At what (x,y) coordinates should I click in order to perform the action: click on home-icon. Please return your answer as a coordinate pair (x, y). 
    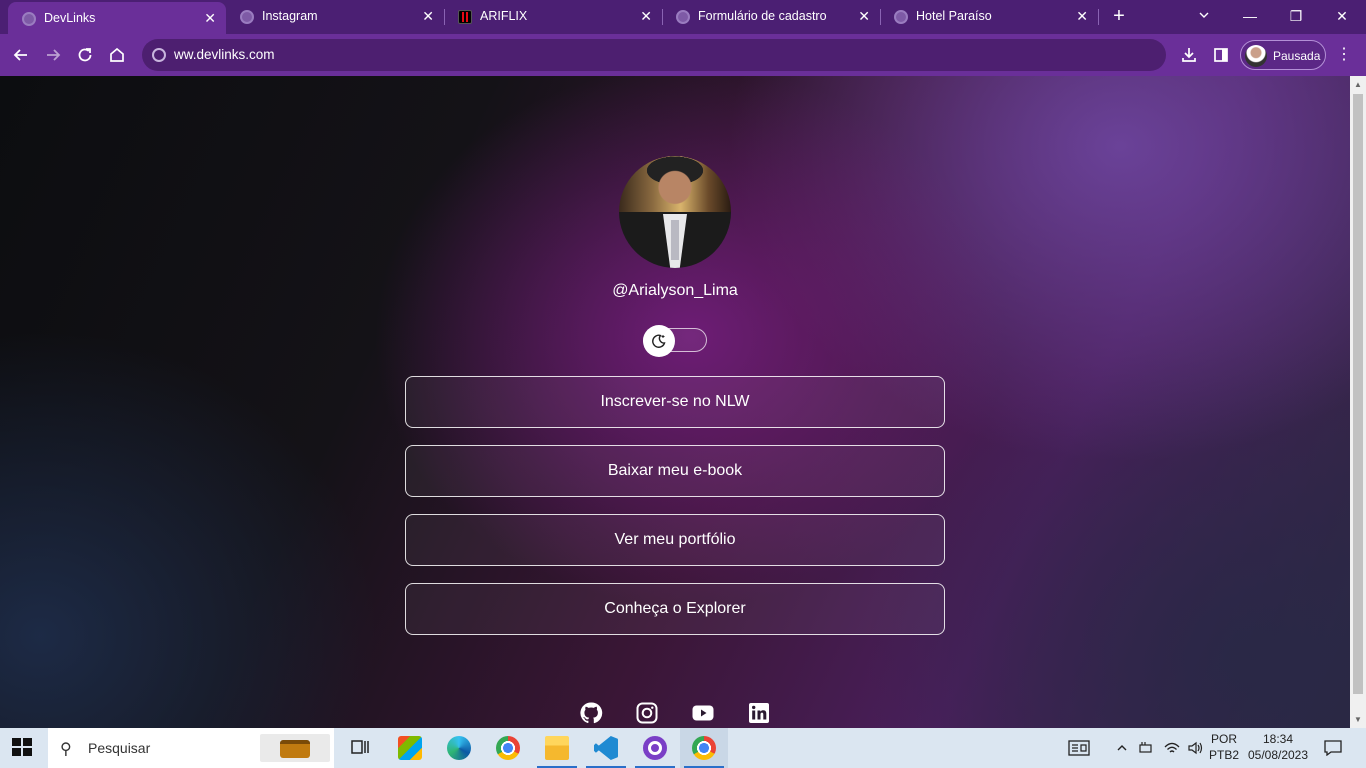
    Looking at the image, I should click on (117, 54).